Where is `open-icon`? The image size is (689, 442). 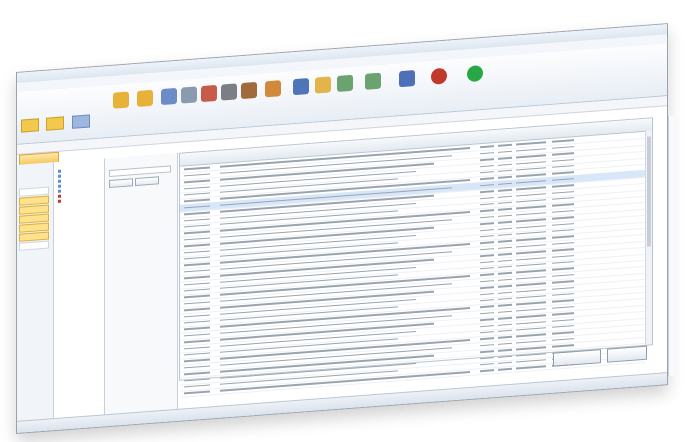 open-icon is located at coordinates (55, 123).